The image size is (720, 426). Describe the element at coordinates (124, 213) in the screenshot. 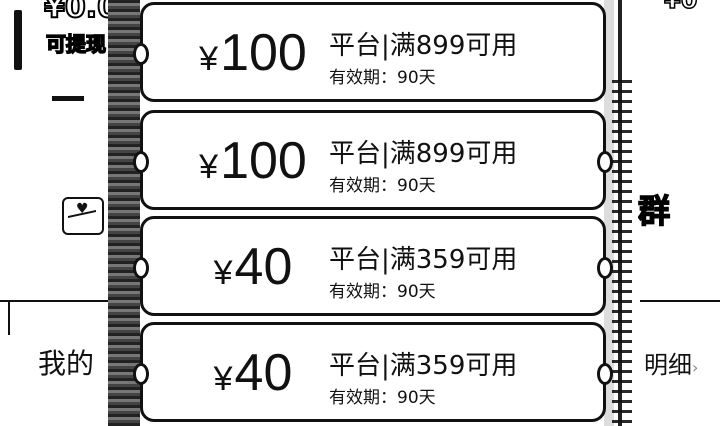

I see `modal-left-edge` at that location.